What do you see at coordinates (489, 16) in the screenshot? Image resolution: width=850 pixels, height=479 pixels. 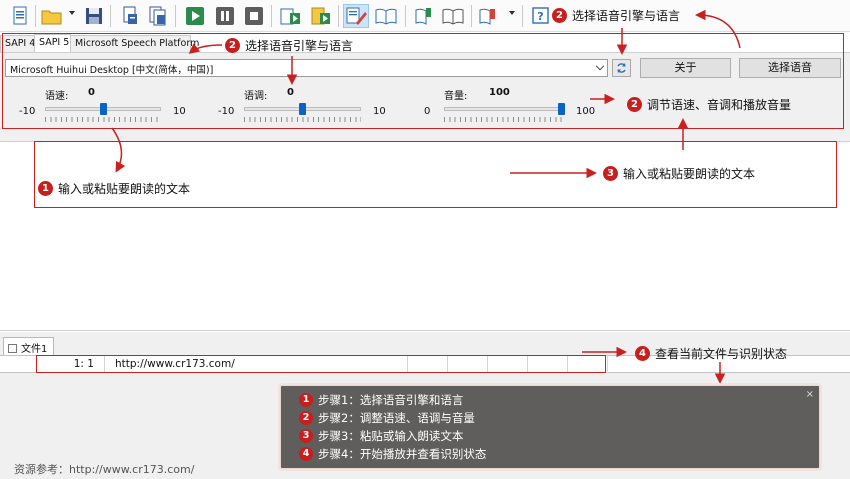 I see `bookmark-menu-icon` at bounding box center [489, 16].